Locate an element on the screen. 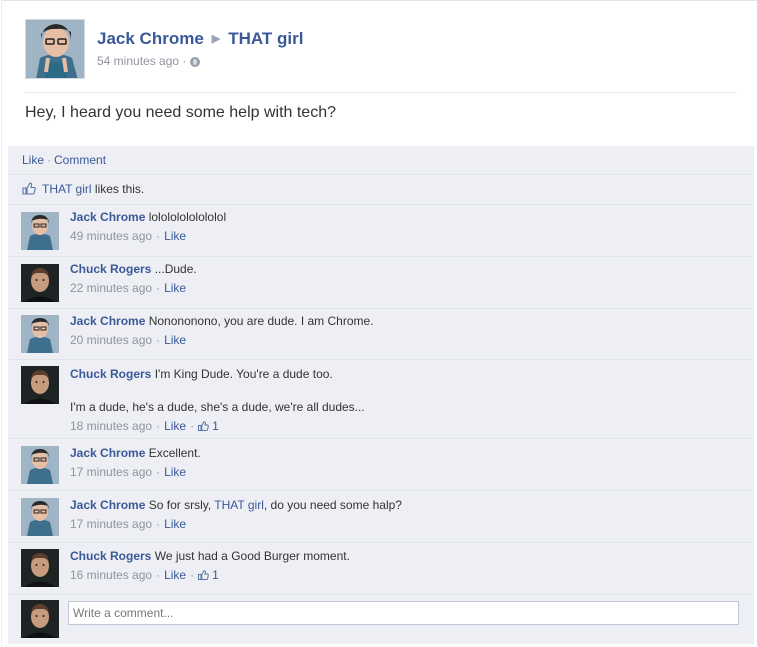 The height and width of the screenshot is (647, 758). post-author-line: Jack Chrome ▶ THAT girl is located at coordinates (200, 39).